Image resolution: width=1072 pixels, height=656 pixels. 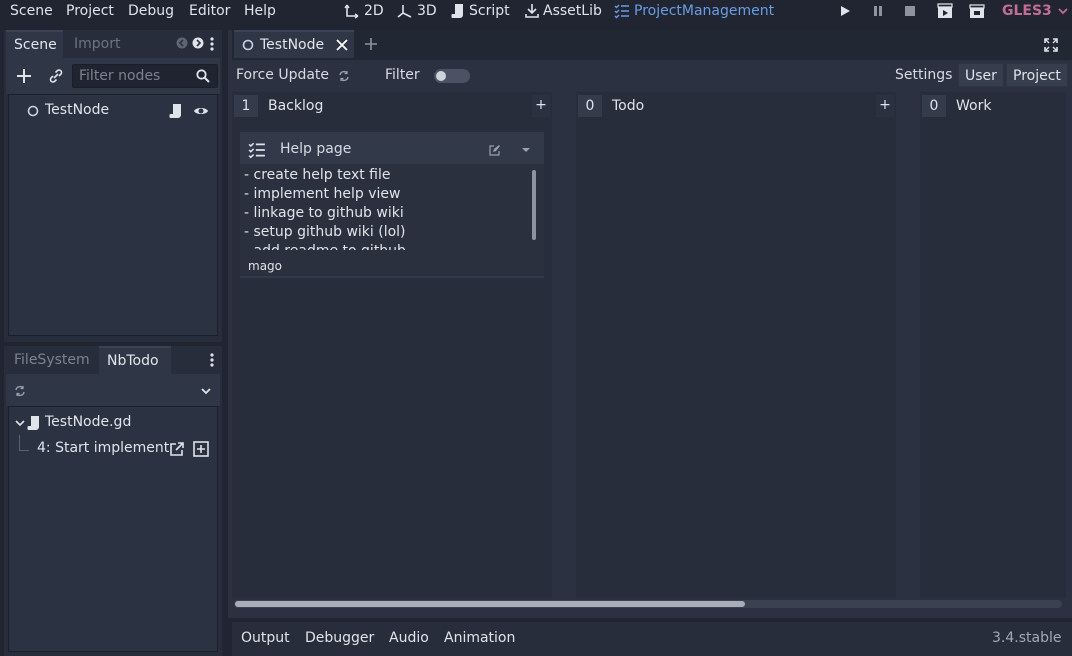 What do you see at coordinates (489, 11) in the screenshot?
I see `workspace-script-label: Script` at bounding box center [489, 11].